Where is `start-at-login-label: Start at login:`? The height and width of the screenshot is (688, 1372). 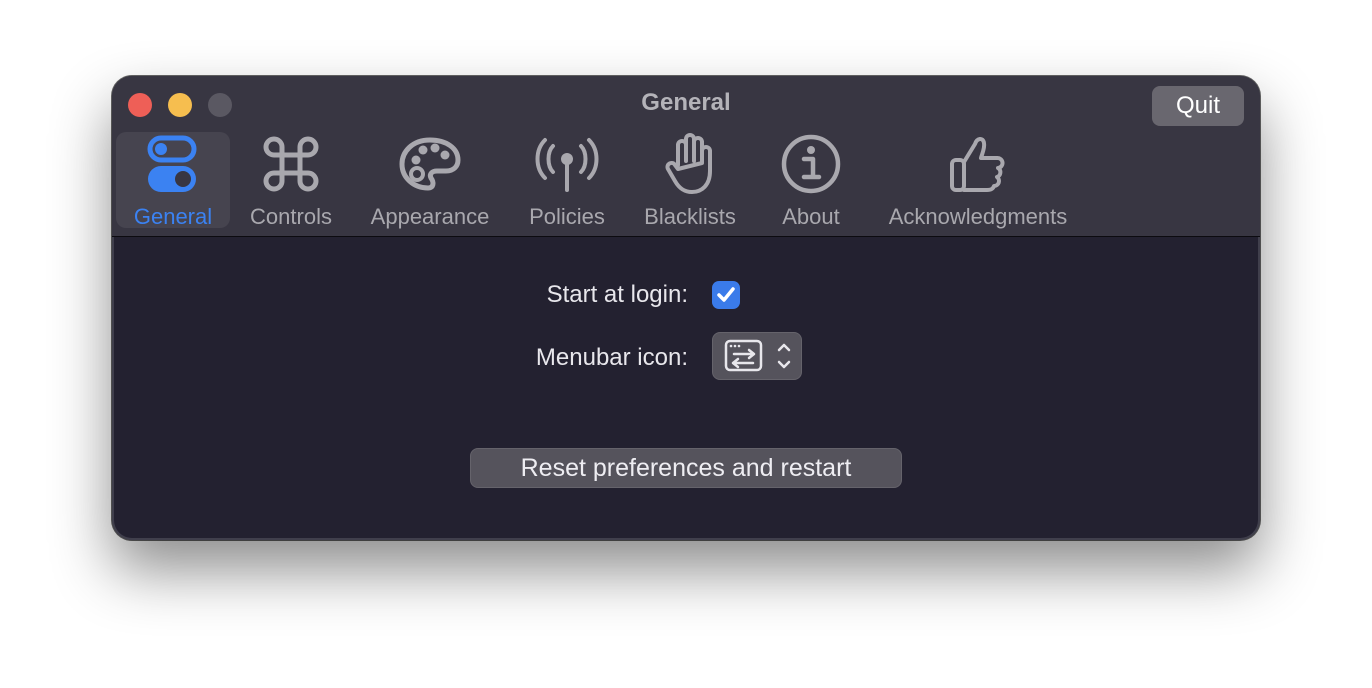
start-at-login-label: Start at login: is located at coordinates (617, 294).